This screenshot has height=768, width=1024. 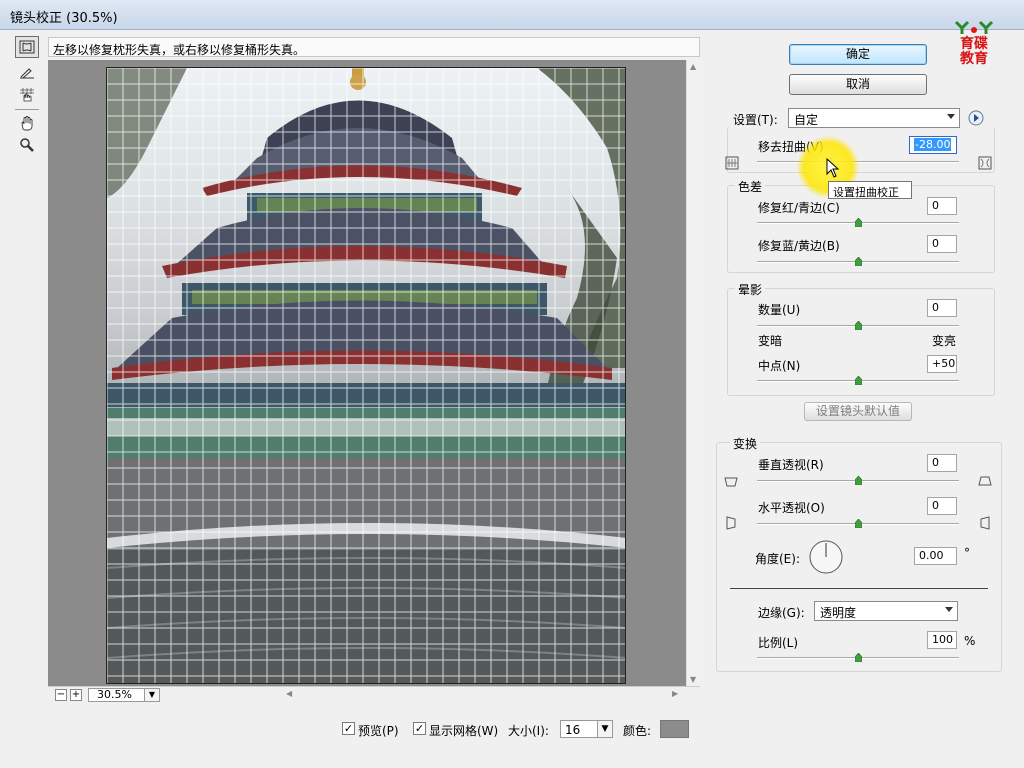 What do you see at coordinates (942, 640) in the screenshot?
I see `scale-field: 100` at bounding box center [942, 640].